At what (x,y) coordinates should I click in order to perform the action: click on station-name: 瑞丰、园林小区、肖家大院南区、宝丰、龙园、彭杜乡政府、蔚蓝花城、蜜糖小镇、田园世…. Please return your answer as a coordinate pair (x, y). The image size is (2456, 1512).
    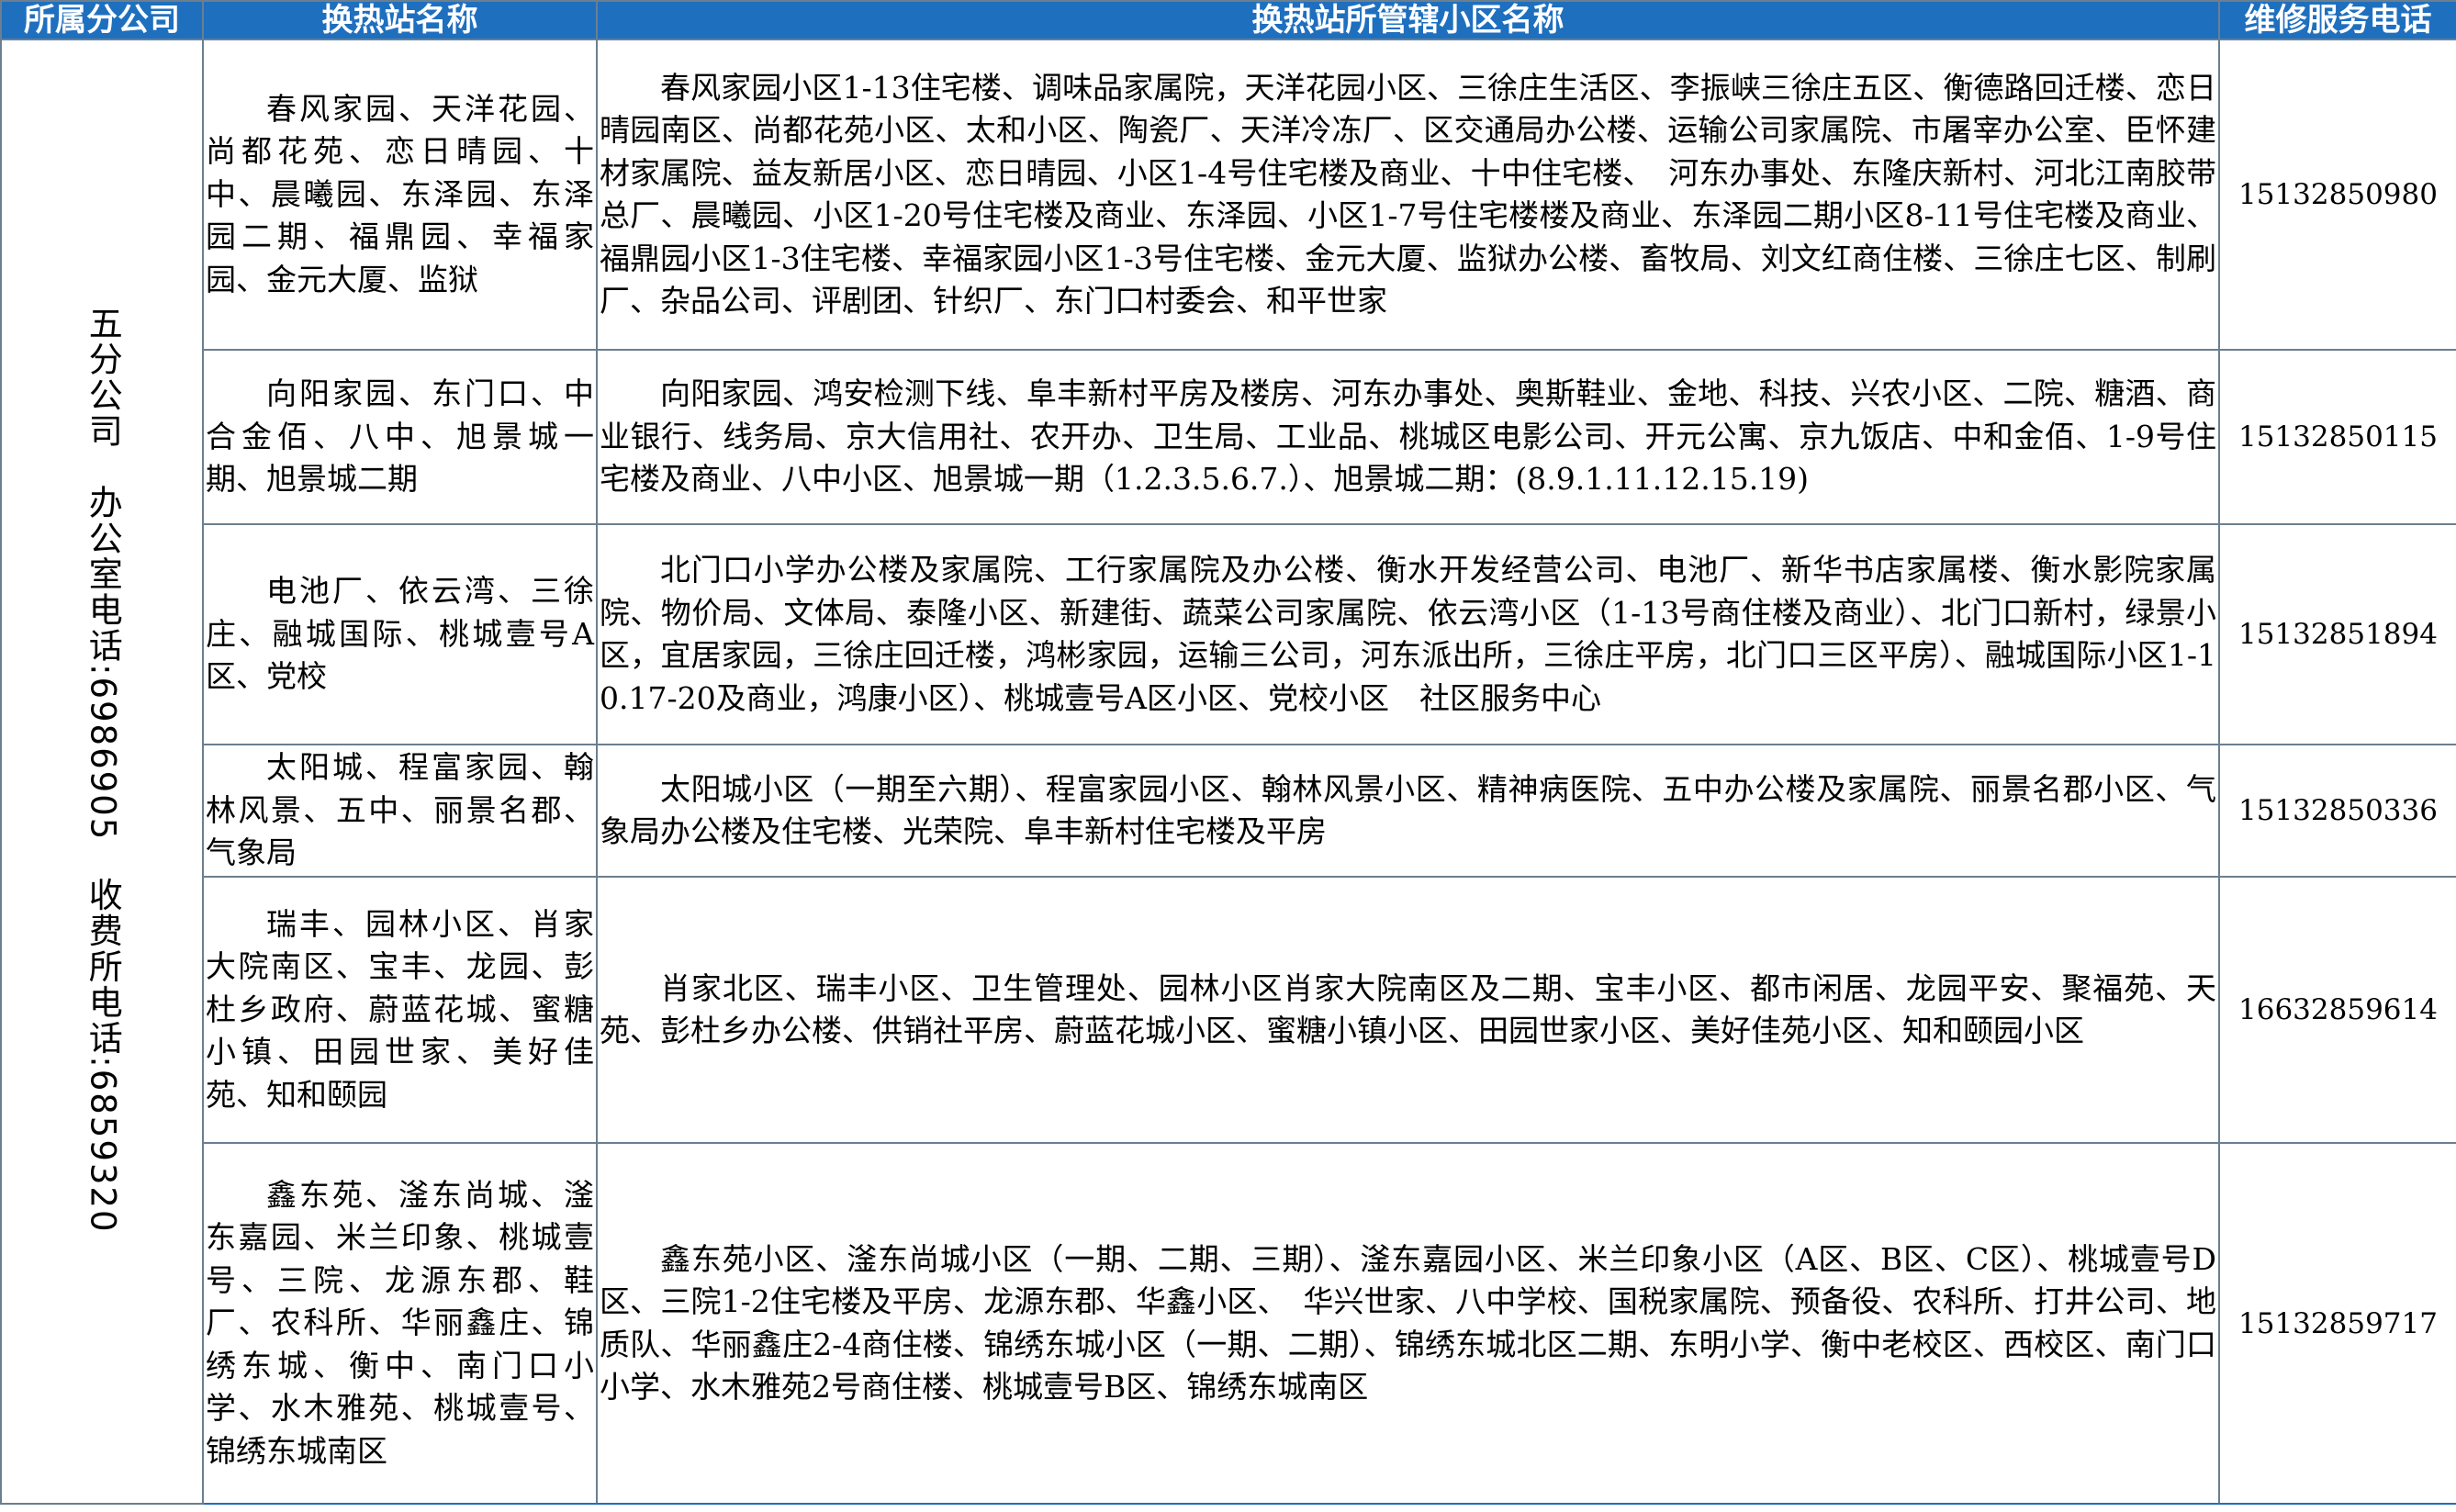
    Looking at the image, I should click on (400, 1010).